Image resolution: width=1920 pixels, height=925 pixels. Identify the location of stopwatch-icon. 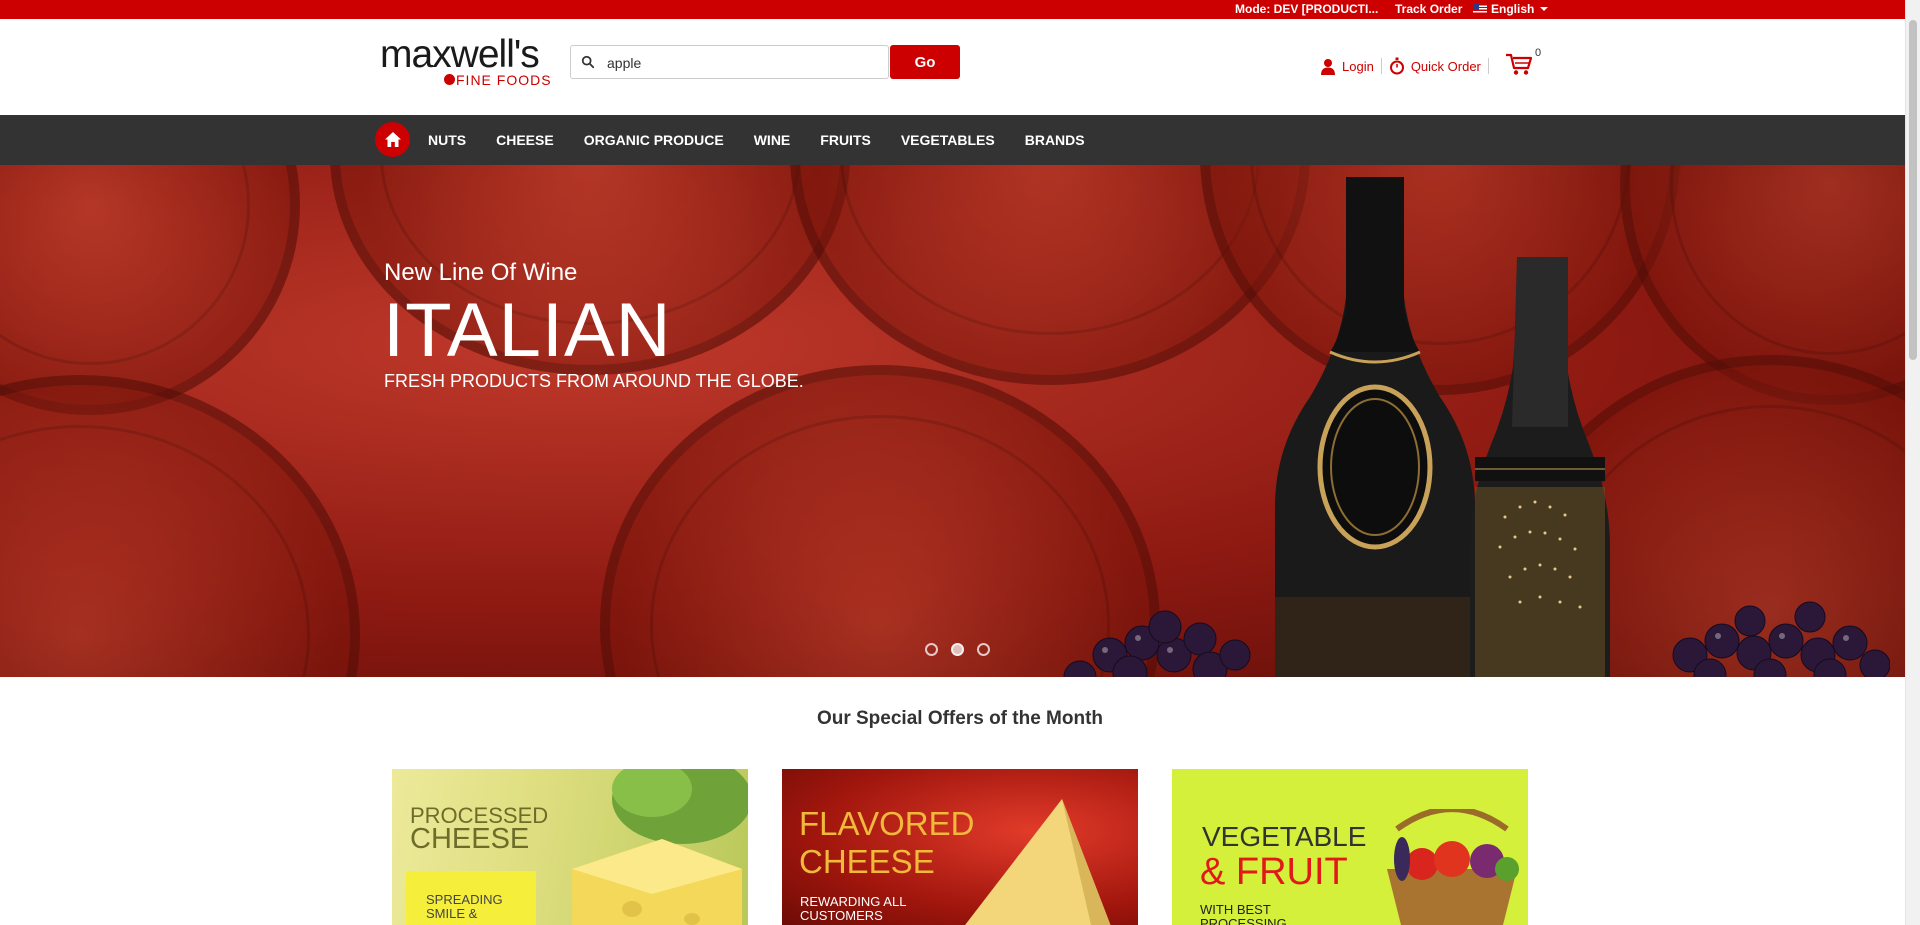
(1396, 66).